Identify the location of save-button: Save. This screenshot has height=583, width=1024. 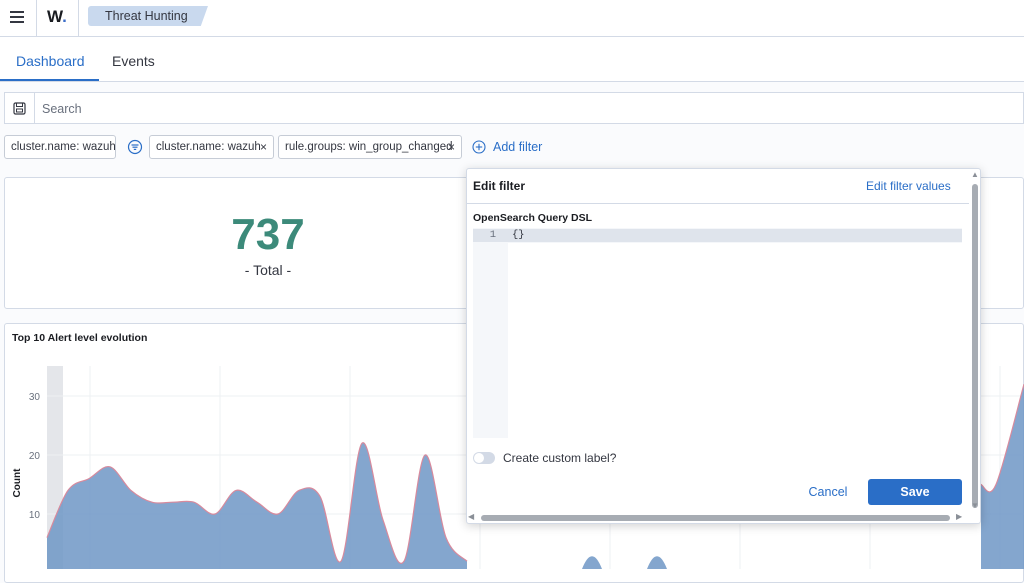
(915, 492).